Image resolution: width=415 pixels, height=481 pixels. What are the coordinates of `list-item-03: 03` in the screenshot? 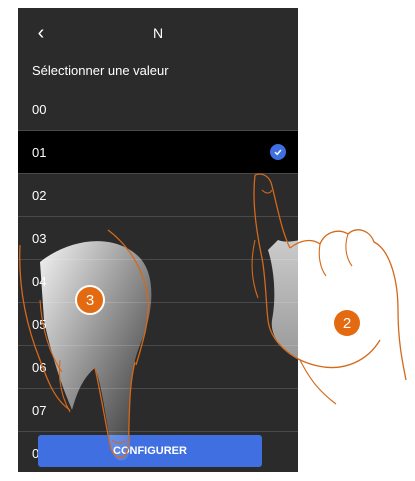 It's located at (158, 238).